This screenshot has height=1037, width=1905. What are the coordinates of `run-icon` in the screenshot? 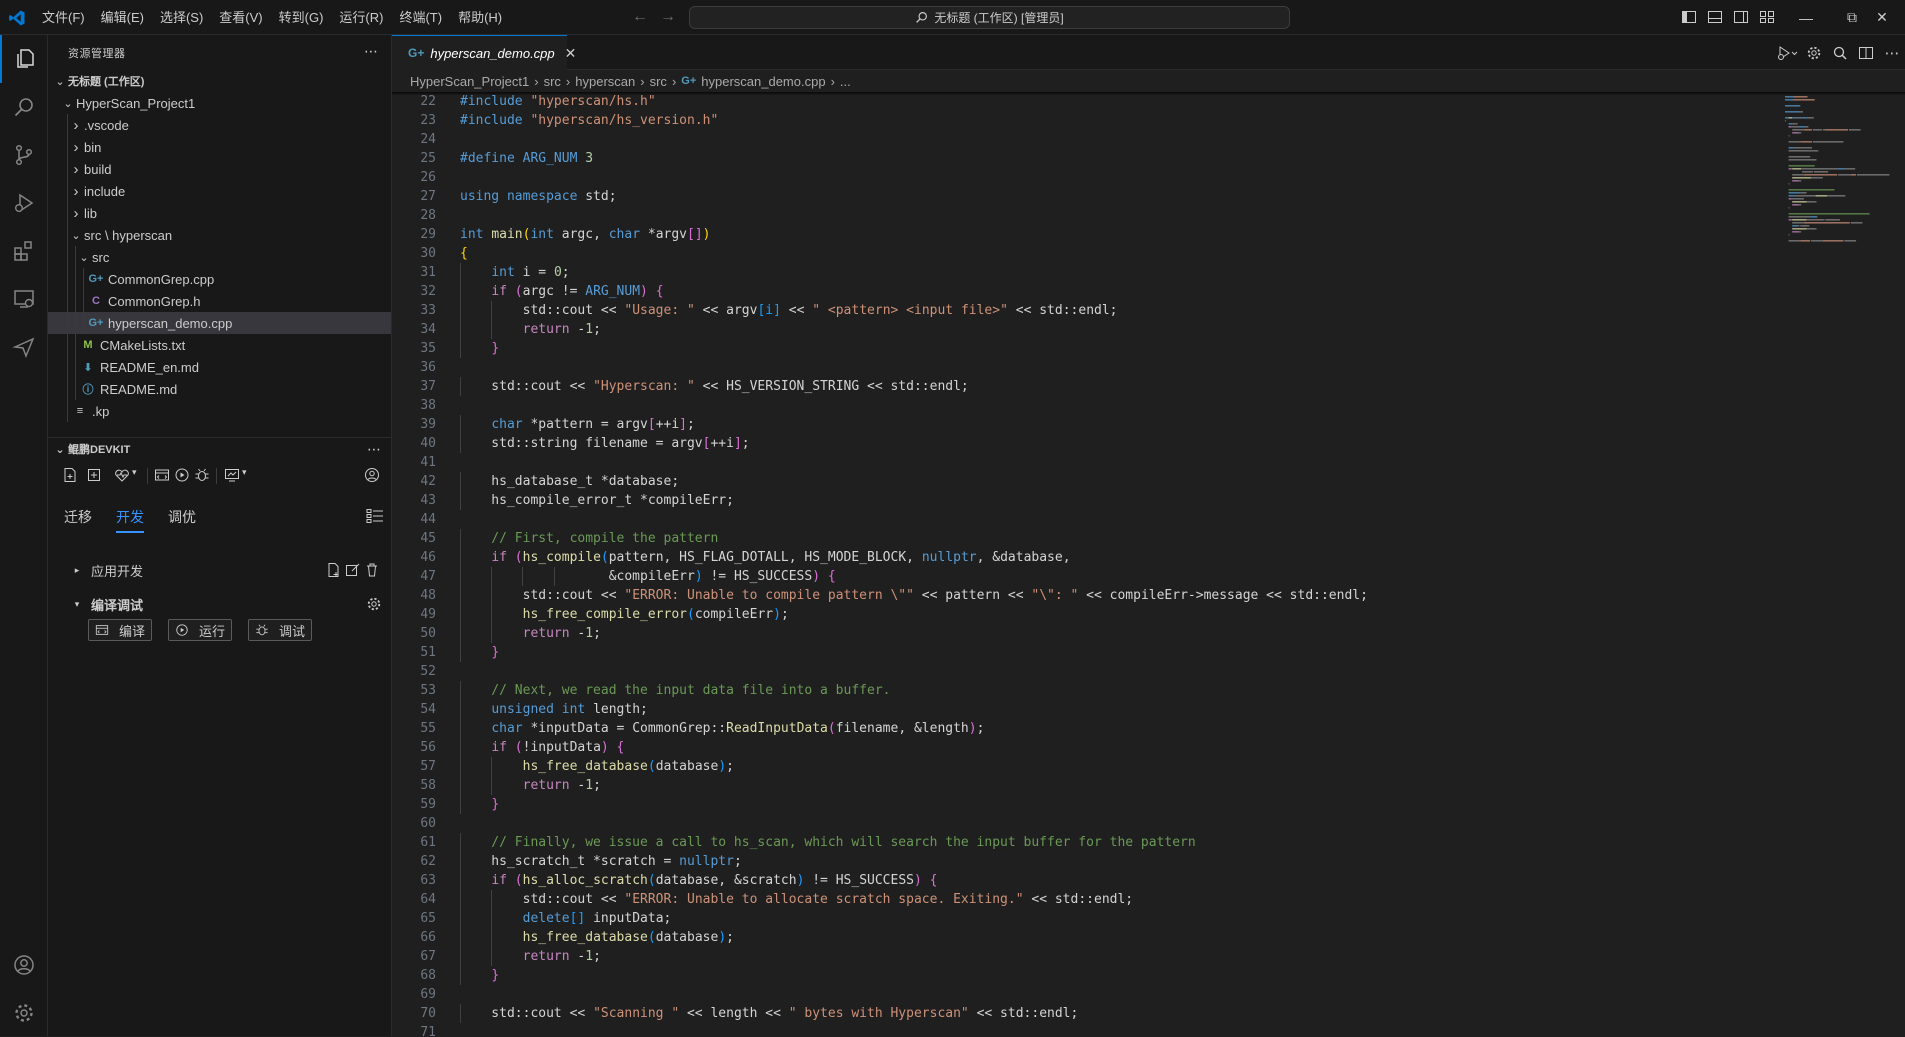 It's located at (182, 475).